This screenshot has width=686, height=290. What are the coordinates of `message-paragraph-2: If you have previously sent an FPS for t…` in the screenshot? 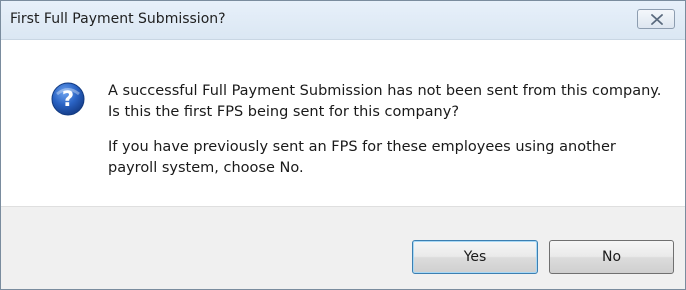 It's located at (362, 157).